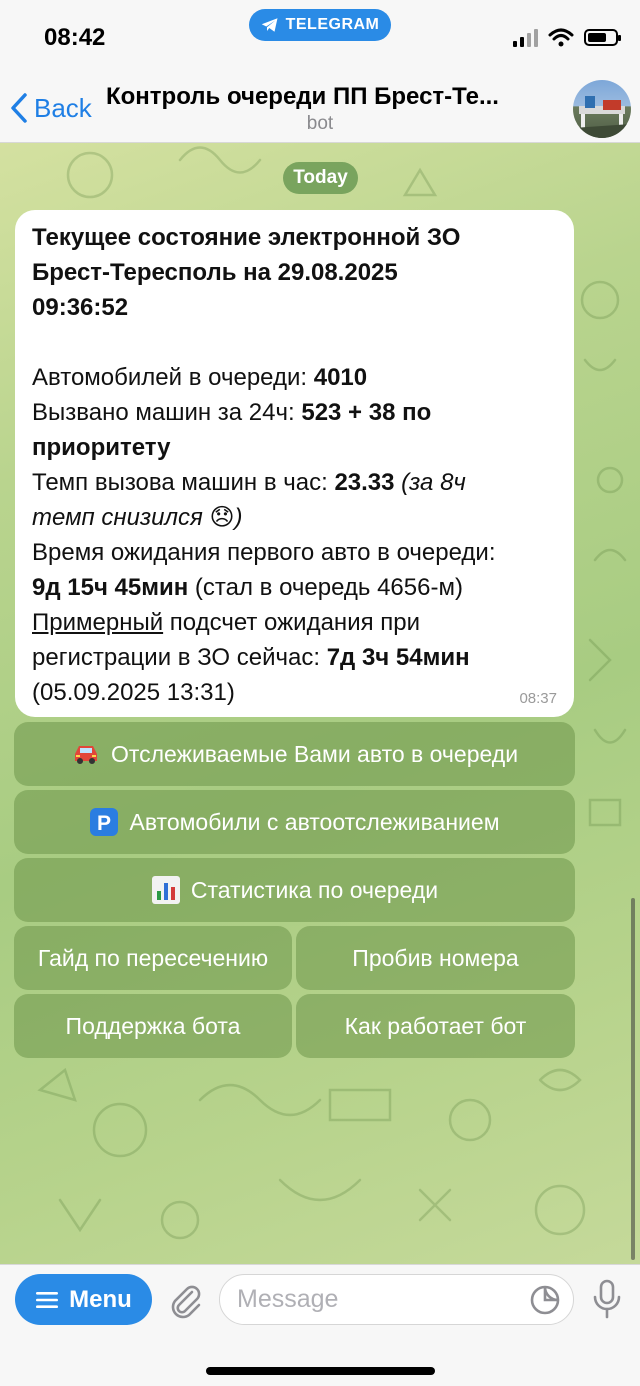 The width and height of the screenshot is (640, 1386). What do you see at coordinates (269, 25) in the screenshot?
I see `telegram-icon` at bounding box center [269, 25].